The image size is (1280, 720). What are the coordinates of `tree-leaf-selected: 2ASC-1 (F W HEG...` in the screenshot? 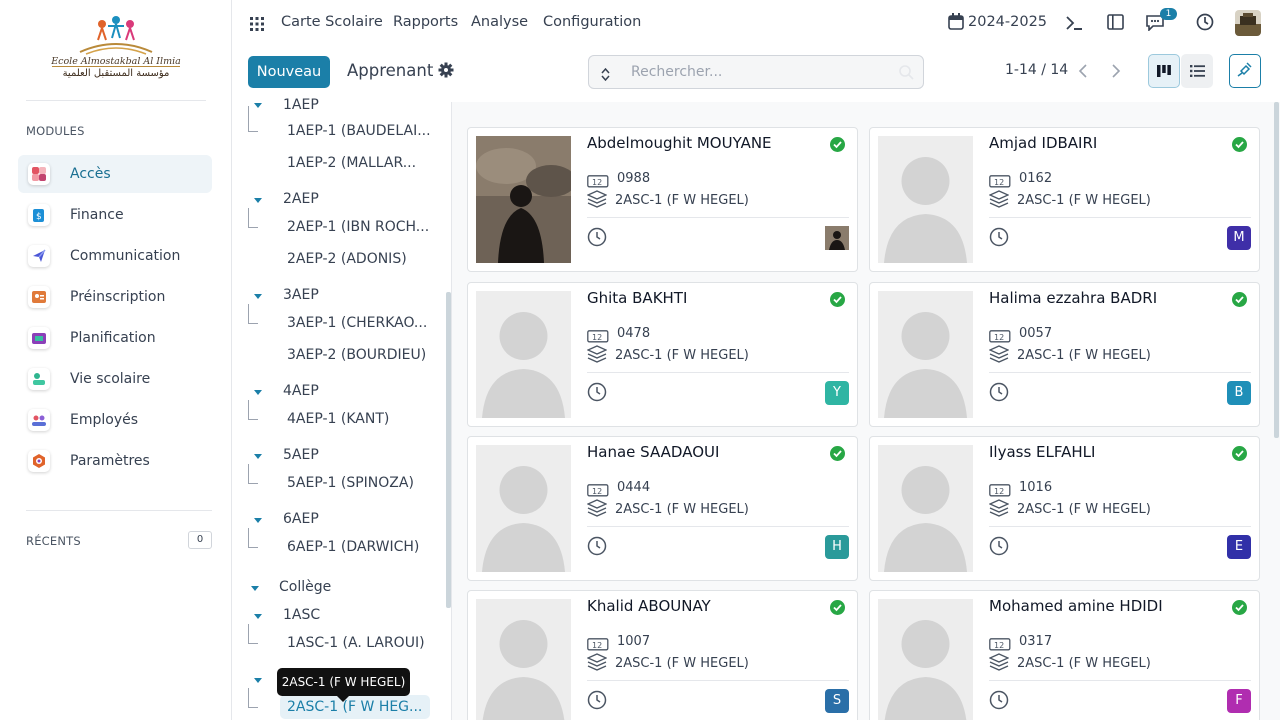 It's located at (354, 707).